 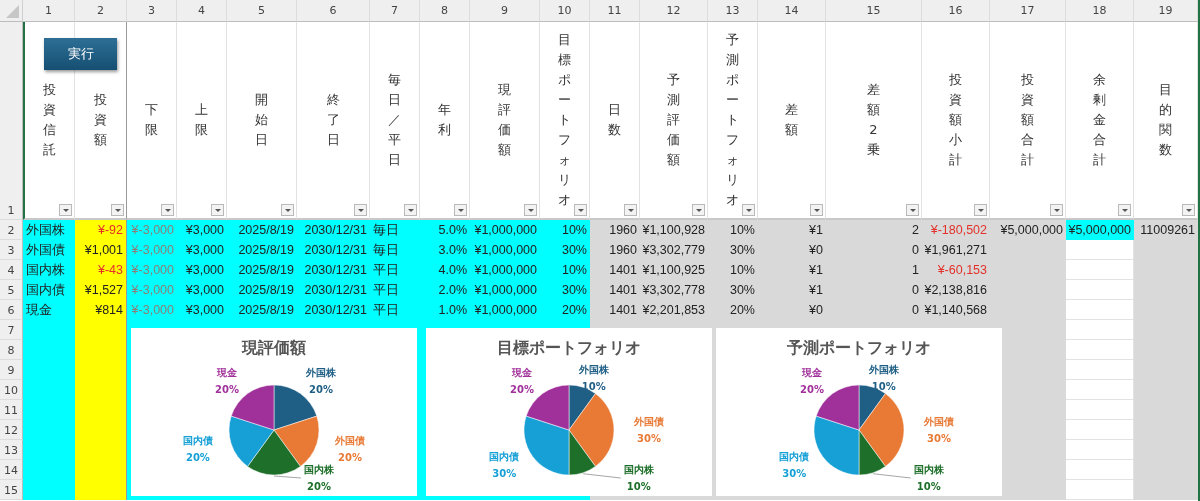 What do you see at coordinates (874, 11) in the screenshot?
I see `column-number: 15` at bounding box center [874, 11].